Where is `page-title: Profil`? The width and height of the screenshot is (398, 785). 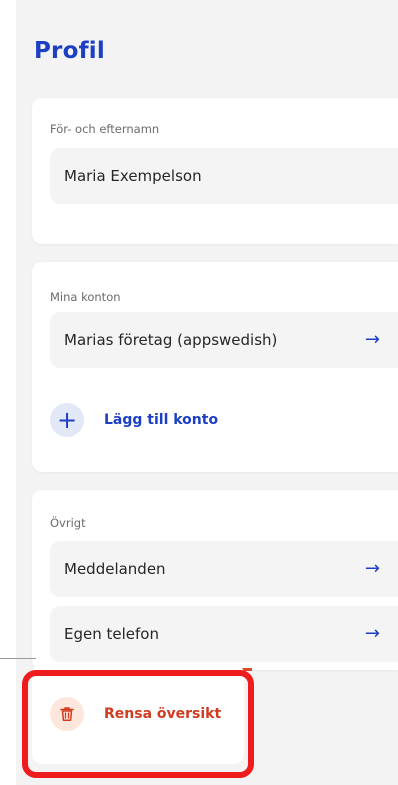
page-title: Profil is located at coordinates (69, 51).